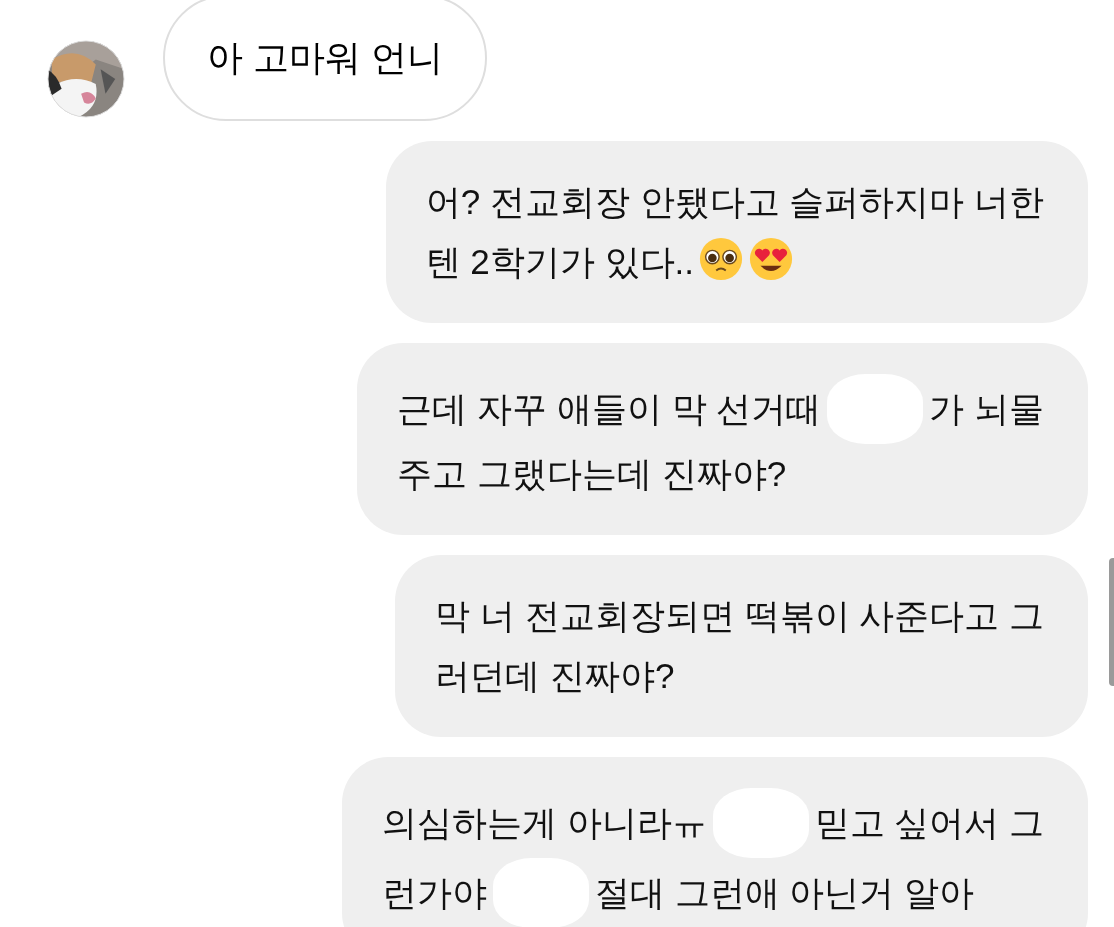  What do you see at coordinates (1111, 622) in the screenshot?
I see `scroll-bar` at bounding box center [1111, 622].